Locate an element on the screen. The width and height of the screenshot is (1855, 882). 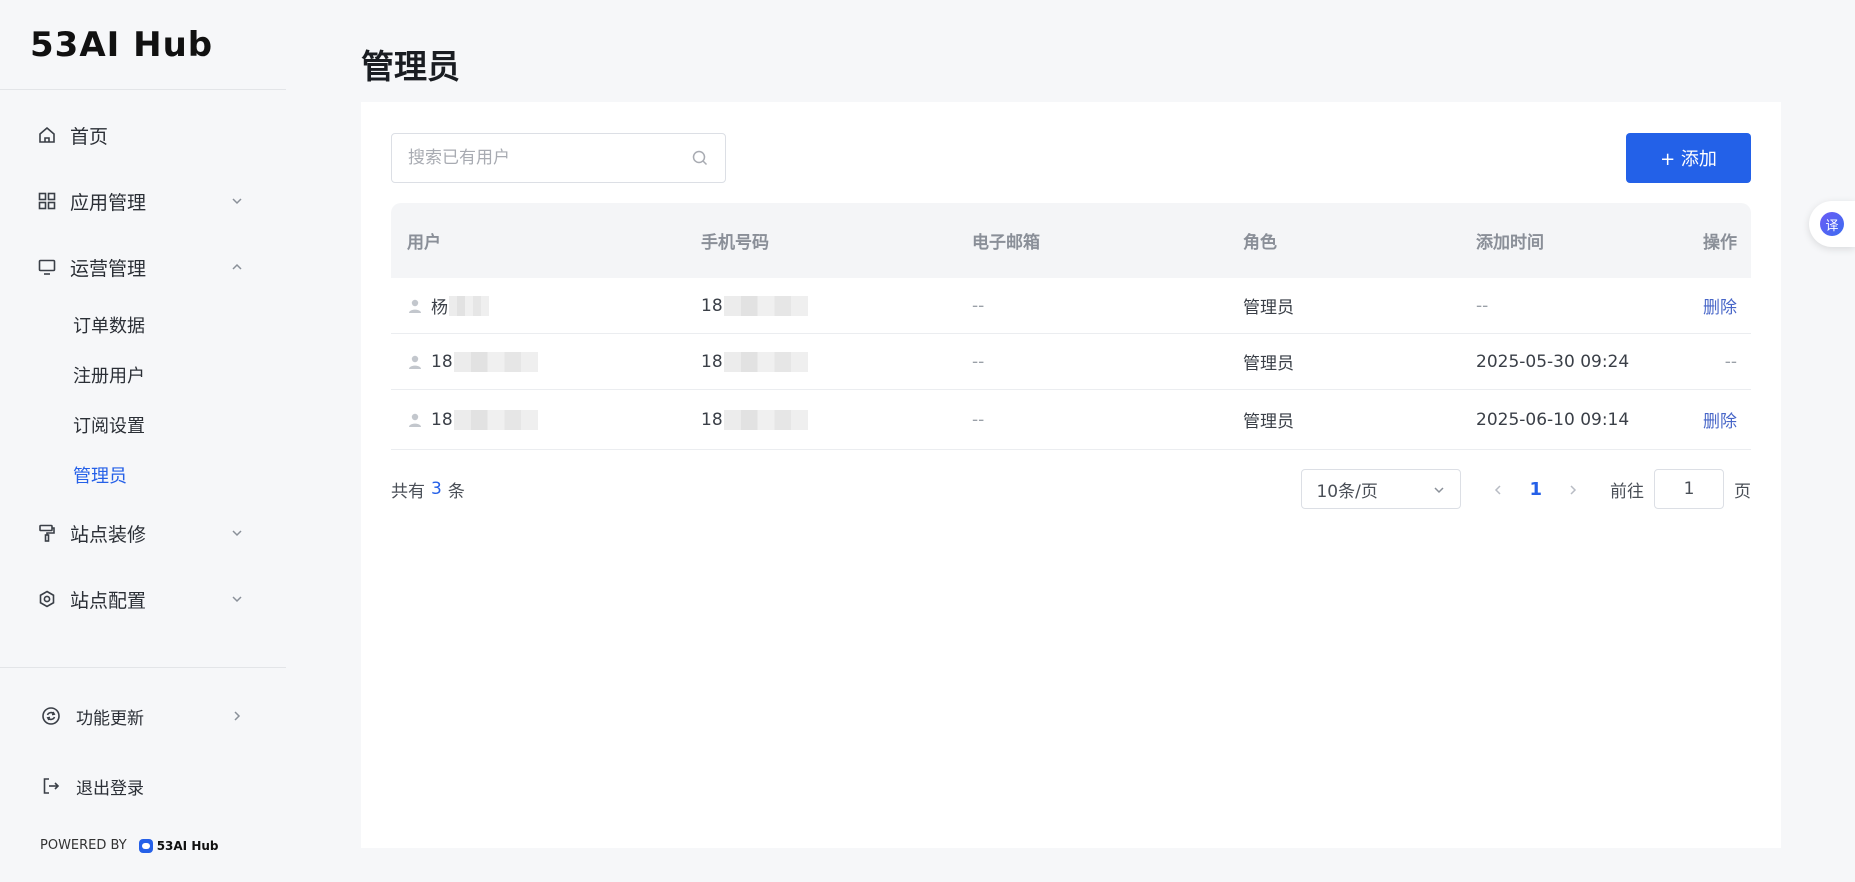
sidebar-subitem-admins: 管理员 is located at coordinates (143, 475).